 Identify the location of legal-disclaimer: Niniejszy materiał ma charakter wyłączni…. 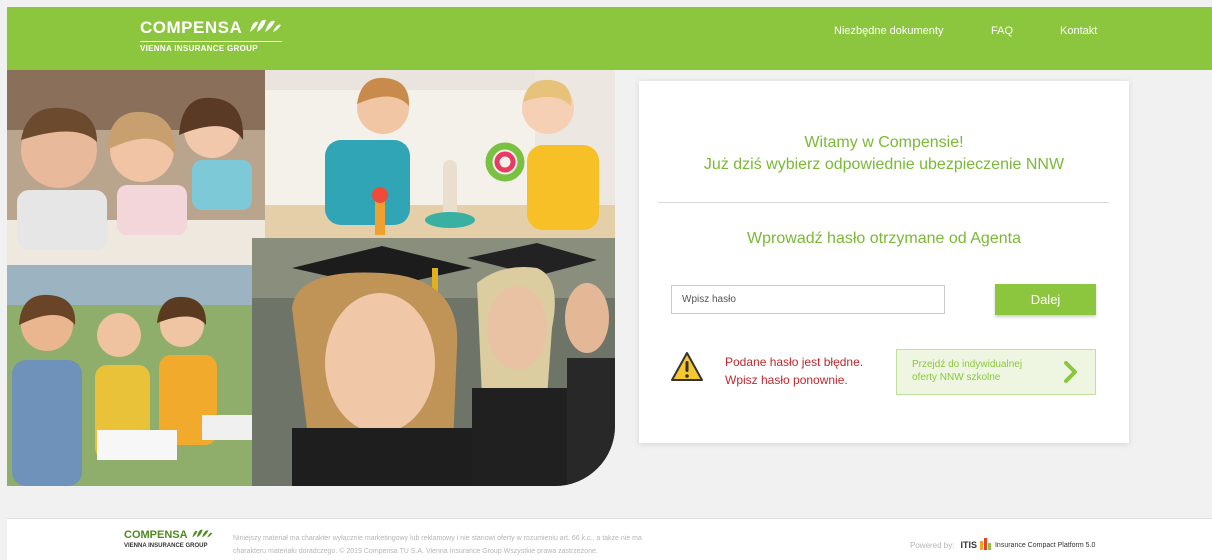
(493, 545).